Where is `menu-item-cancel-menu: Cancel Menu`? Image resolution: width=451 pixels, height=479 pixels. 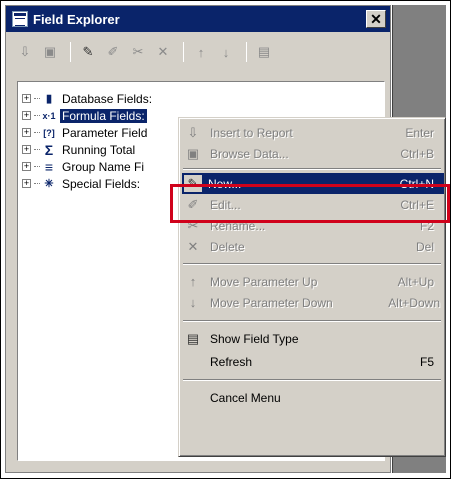 menu-item-cancel-menu: Cancel Menu is located at coordinates (313, 397).